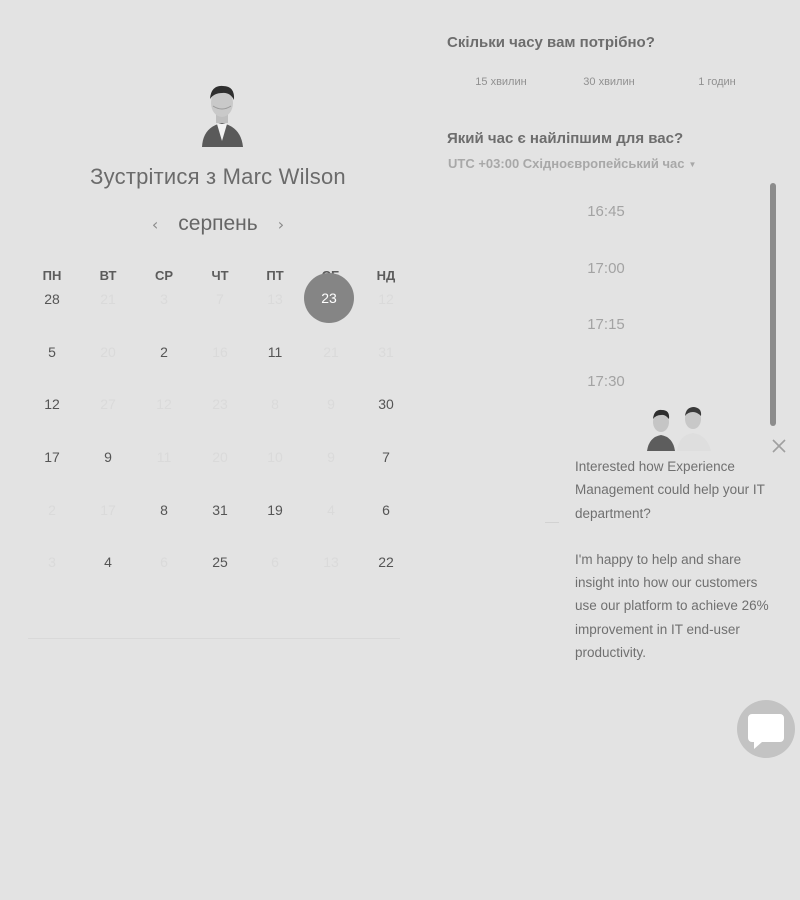 The image size is (800, 900). What do you see at coordinates (220, 510) in the screenshot?
I see `calendar-day: 31` at bounding box center [220, 510].